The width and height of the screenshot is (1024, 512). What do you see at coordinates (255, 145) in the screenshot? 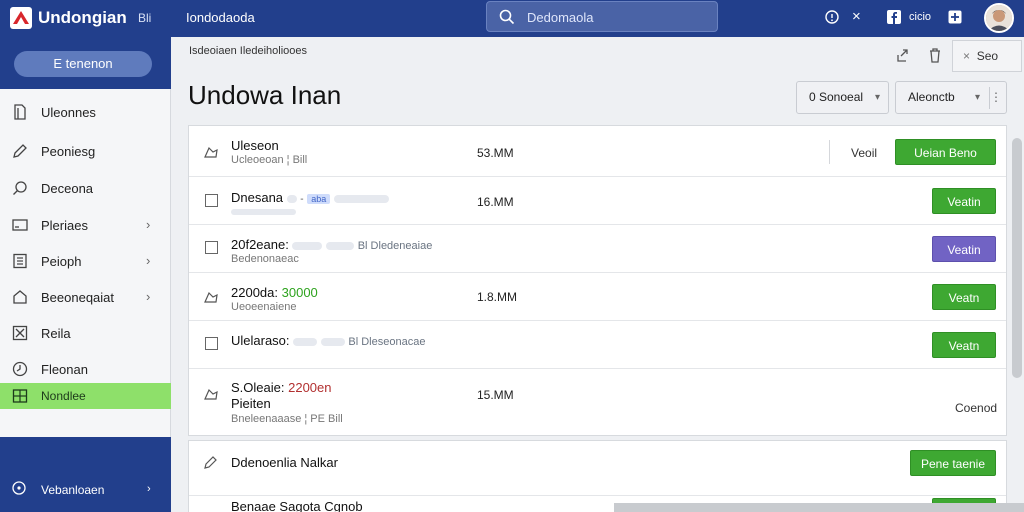
I see `row-name: Uleseon` at bounding box center [255, 145].